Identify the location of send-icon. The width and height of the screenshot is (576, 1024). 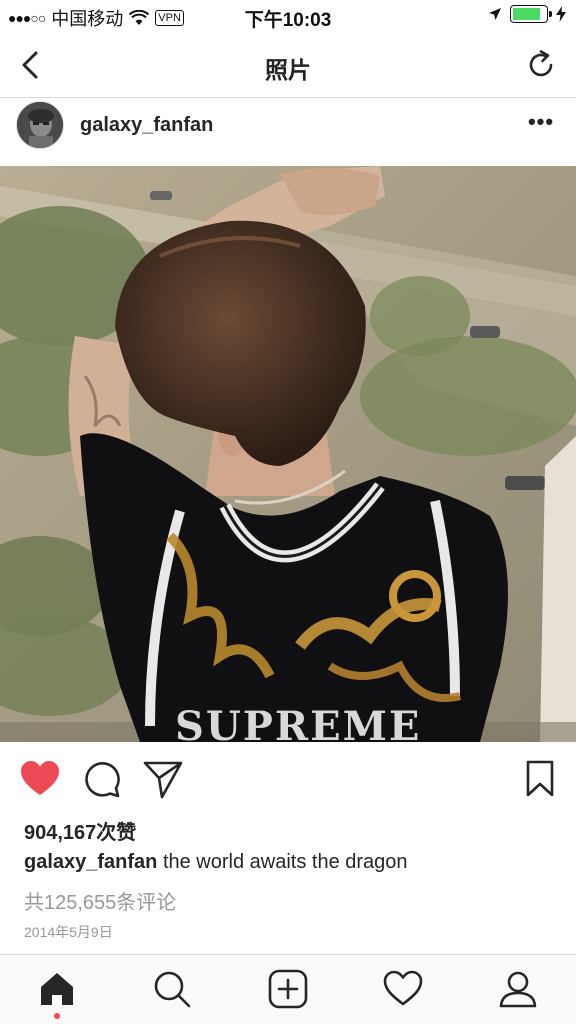
(163, 779).